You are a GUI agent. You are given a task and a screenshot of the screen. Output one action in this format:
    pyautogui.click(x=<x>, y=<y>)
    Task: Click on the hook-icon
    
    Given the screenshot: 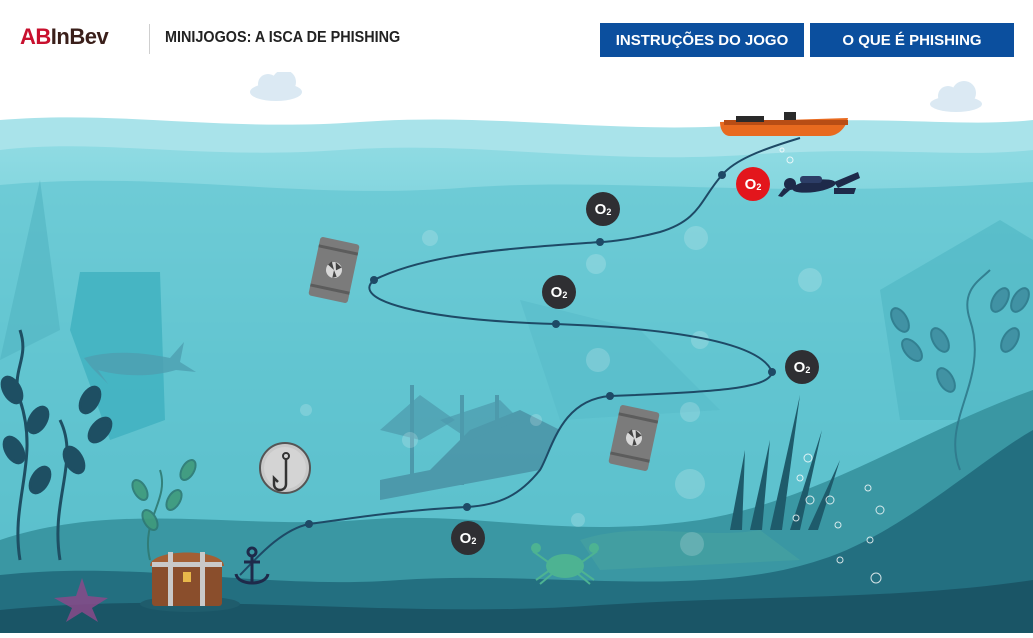 What is the action you would take?
    pyautogui.click(x=285, y=468)
    